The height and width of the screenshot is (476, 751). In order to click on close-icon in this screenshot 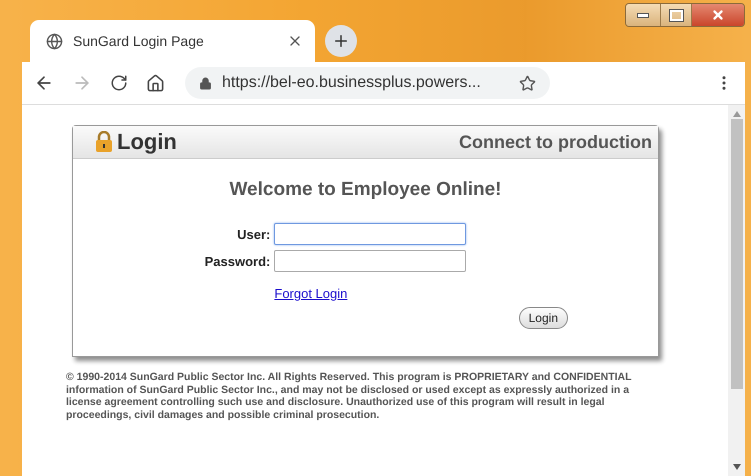, I will do `click(718, 15)`.